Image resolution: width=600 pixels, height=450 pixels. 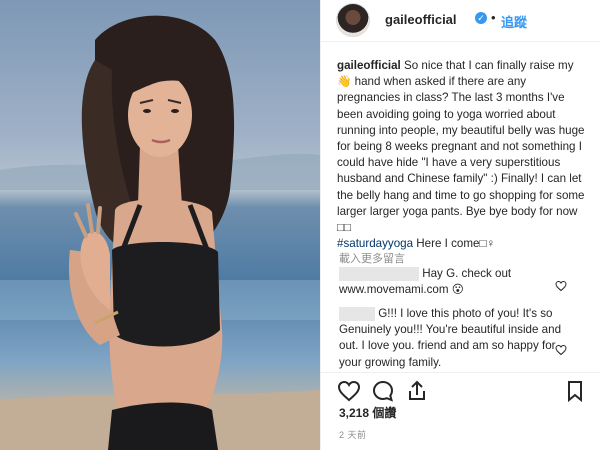 What do you see at coordinates (487, 244) in the screenshot?
I see `caption-end-glyphs: □♀` at bounding box center [487, 244].